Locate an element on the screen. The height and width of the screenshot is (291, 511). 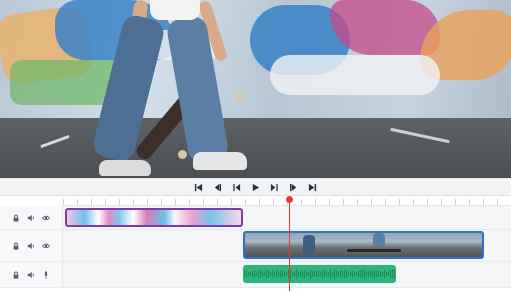
graffiti-shape is located at coordinates (355, 75).